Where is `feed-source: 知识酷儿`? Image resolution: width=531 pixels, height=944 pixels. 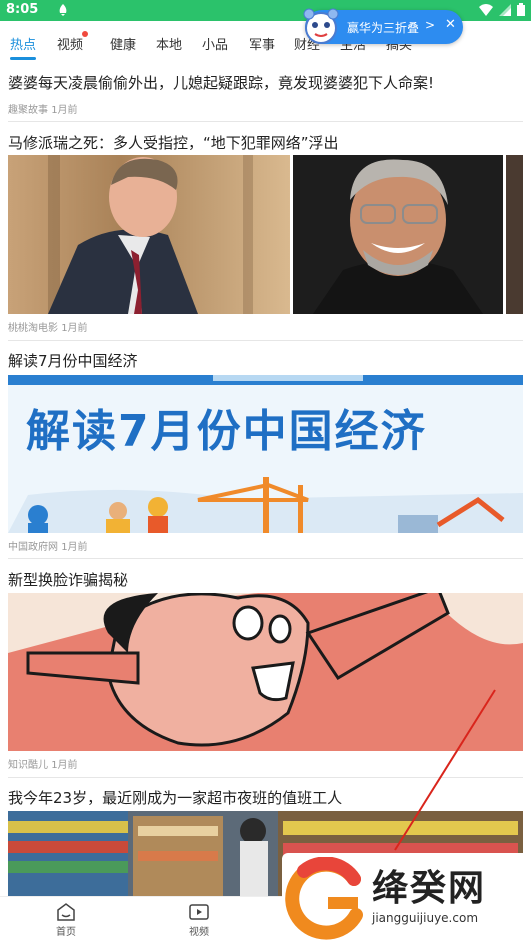 feed-source: 知识酷儿 is located at coordinates (28, 765).